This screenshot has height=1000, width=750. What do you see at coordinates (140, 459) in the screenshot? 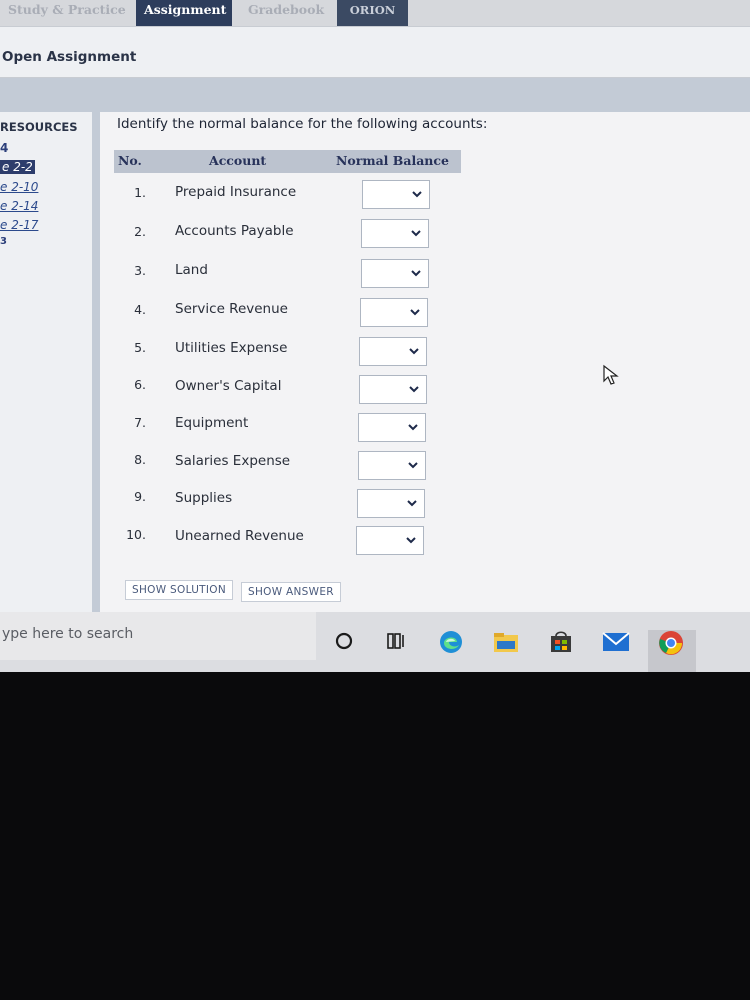
I see `row-number: 8.` at bounding box center [140, 459].